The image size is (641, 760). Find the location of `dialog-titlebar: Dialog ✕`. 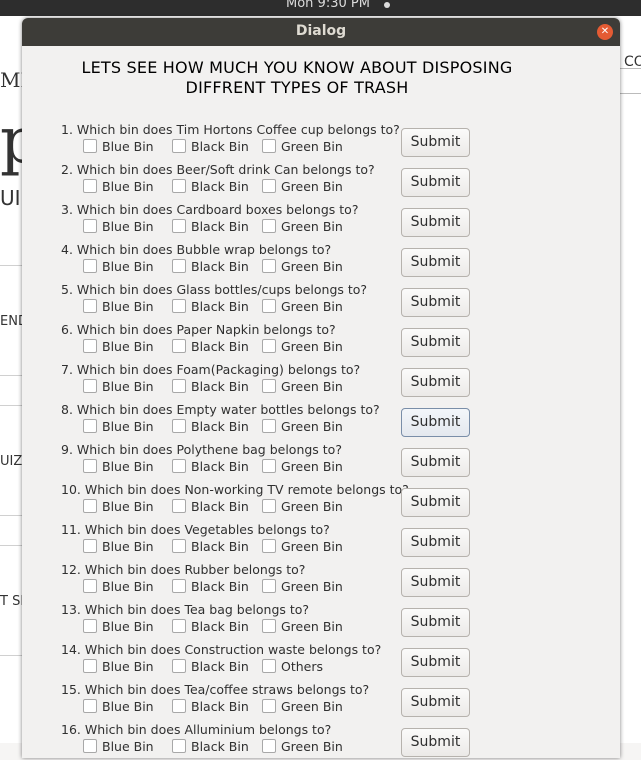

dialog-titlebar: Dialog ✕ is located at coordinates (321, 32).